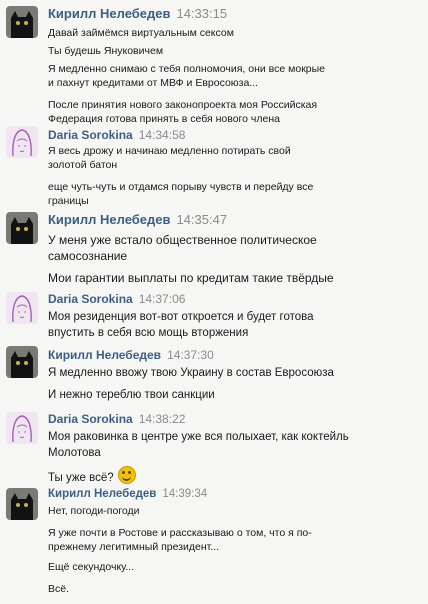  What do you see at coordinates (137, 219) in the screenshot?
I see `author-name: Кирилл Нелебедев 14:35:47` at bounding box center [137, 219].